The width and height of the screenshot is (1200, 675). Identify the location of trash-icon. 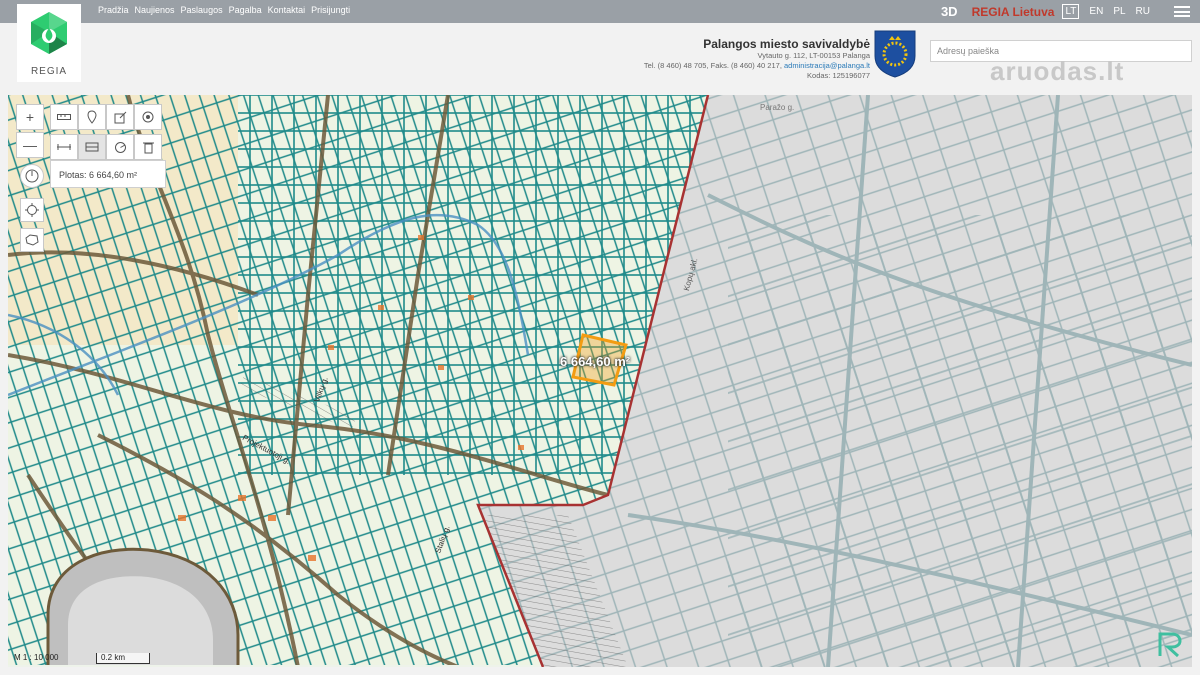
(148, 147).